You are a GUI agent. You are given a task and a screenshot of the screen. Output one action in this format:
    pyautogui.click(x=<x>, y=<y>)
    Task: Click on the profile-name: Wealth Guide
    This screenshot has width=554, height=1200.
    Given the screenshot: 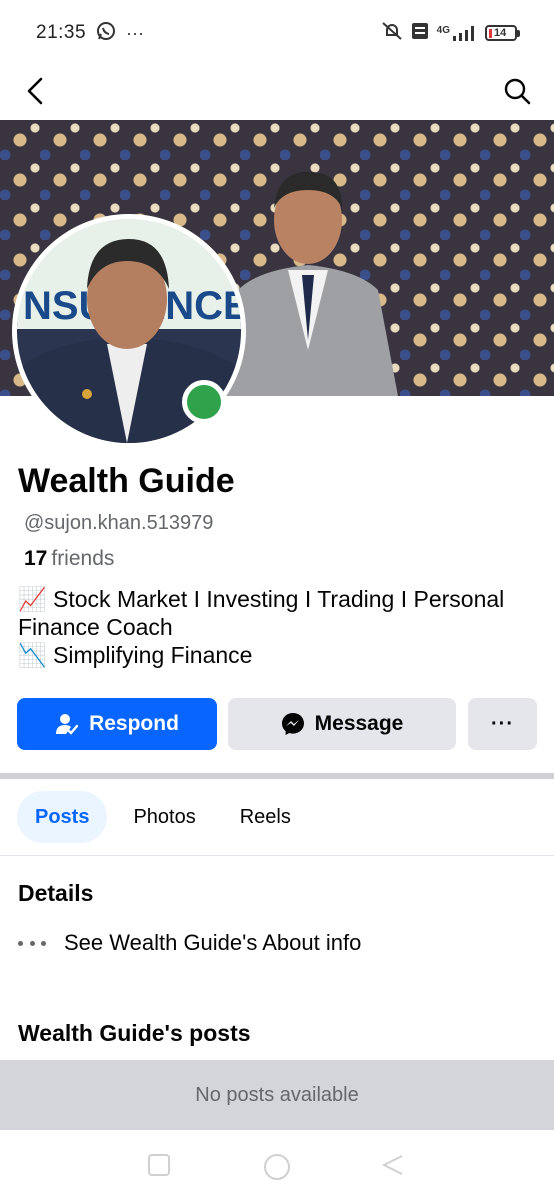 What is the action you would take?
    pyautogui.click(x=126, y=481)
    